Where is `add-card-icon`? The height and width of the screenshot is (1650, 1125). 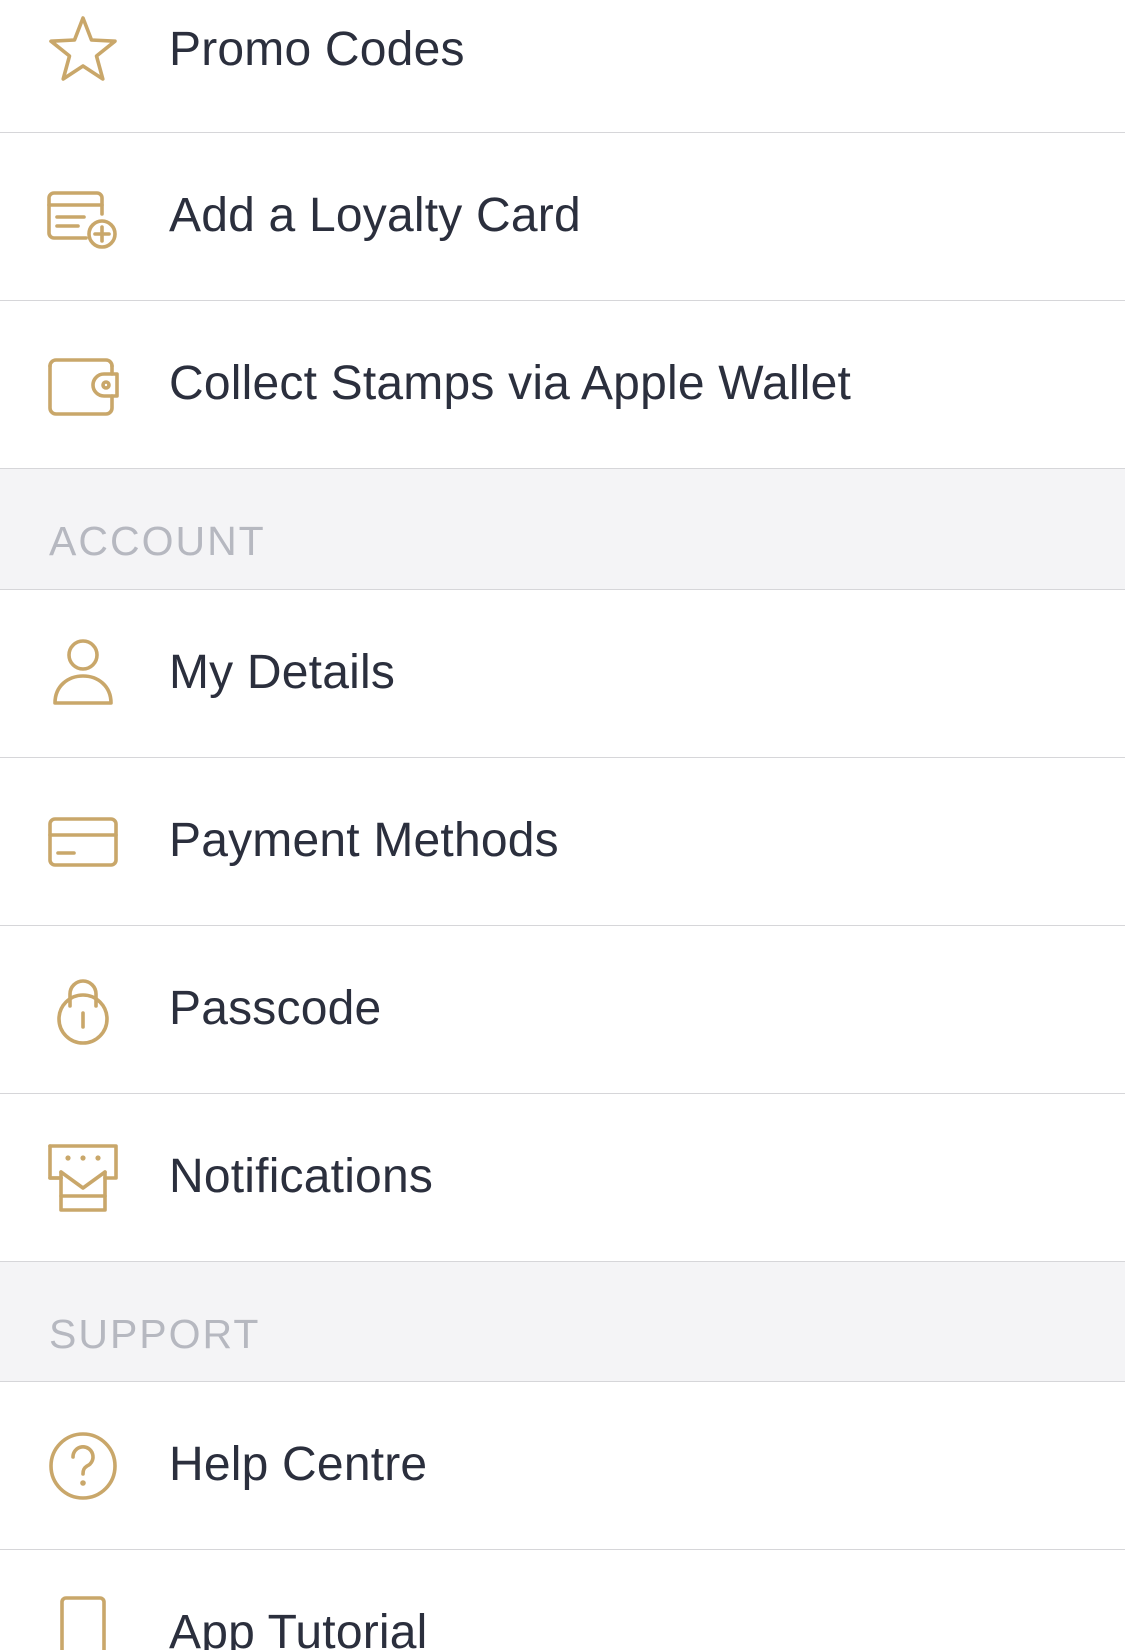
add-card-icon is located at coordinates (83, 217).